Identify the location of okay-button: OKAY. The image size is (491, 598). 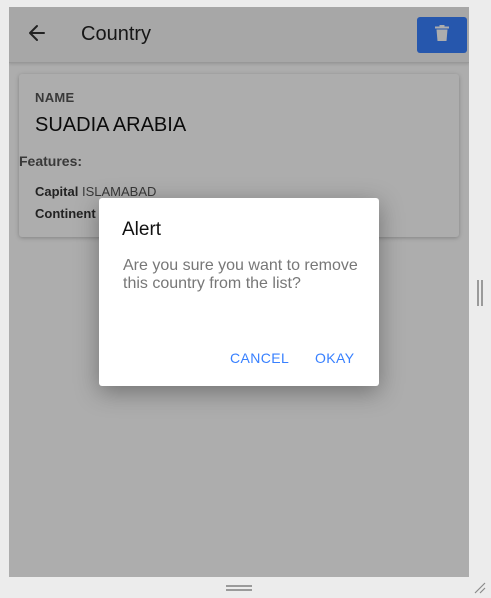
(334, 358).